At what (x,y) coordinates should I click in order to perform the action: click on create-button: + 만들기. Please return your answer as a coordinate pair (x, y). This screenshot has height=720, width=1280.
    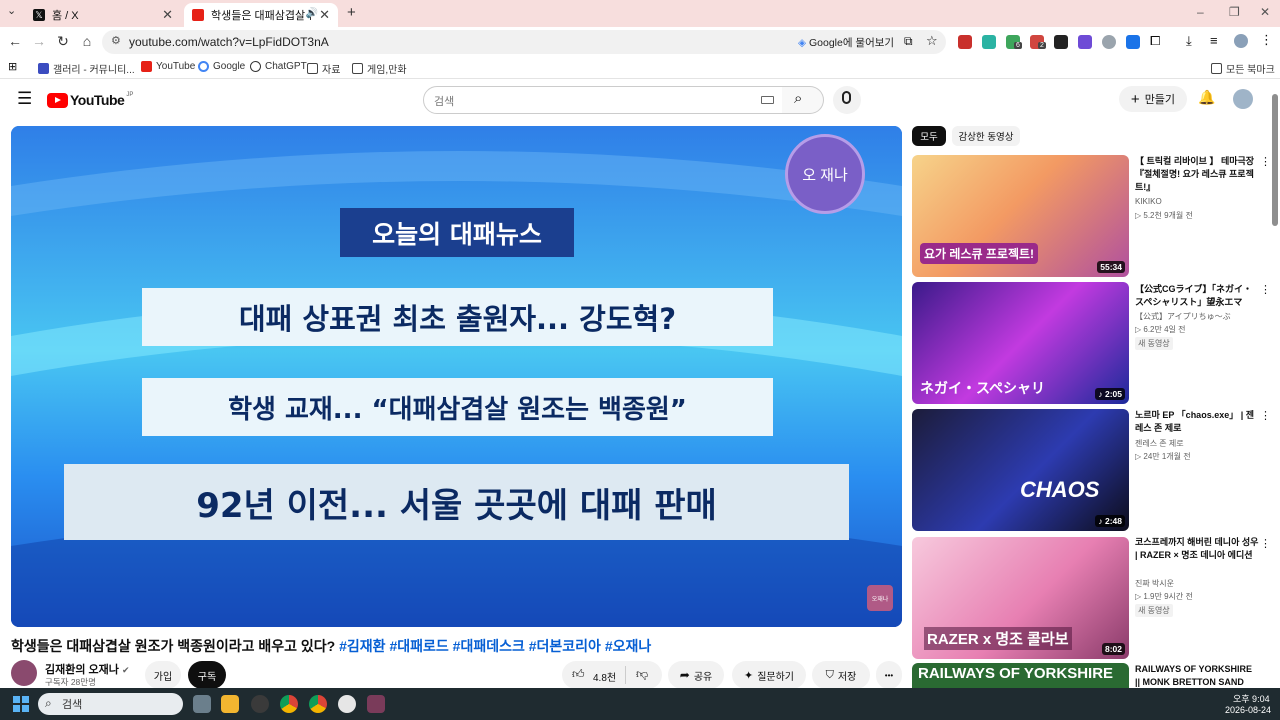
    Looking at the image, I should click on (1153, 99).